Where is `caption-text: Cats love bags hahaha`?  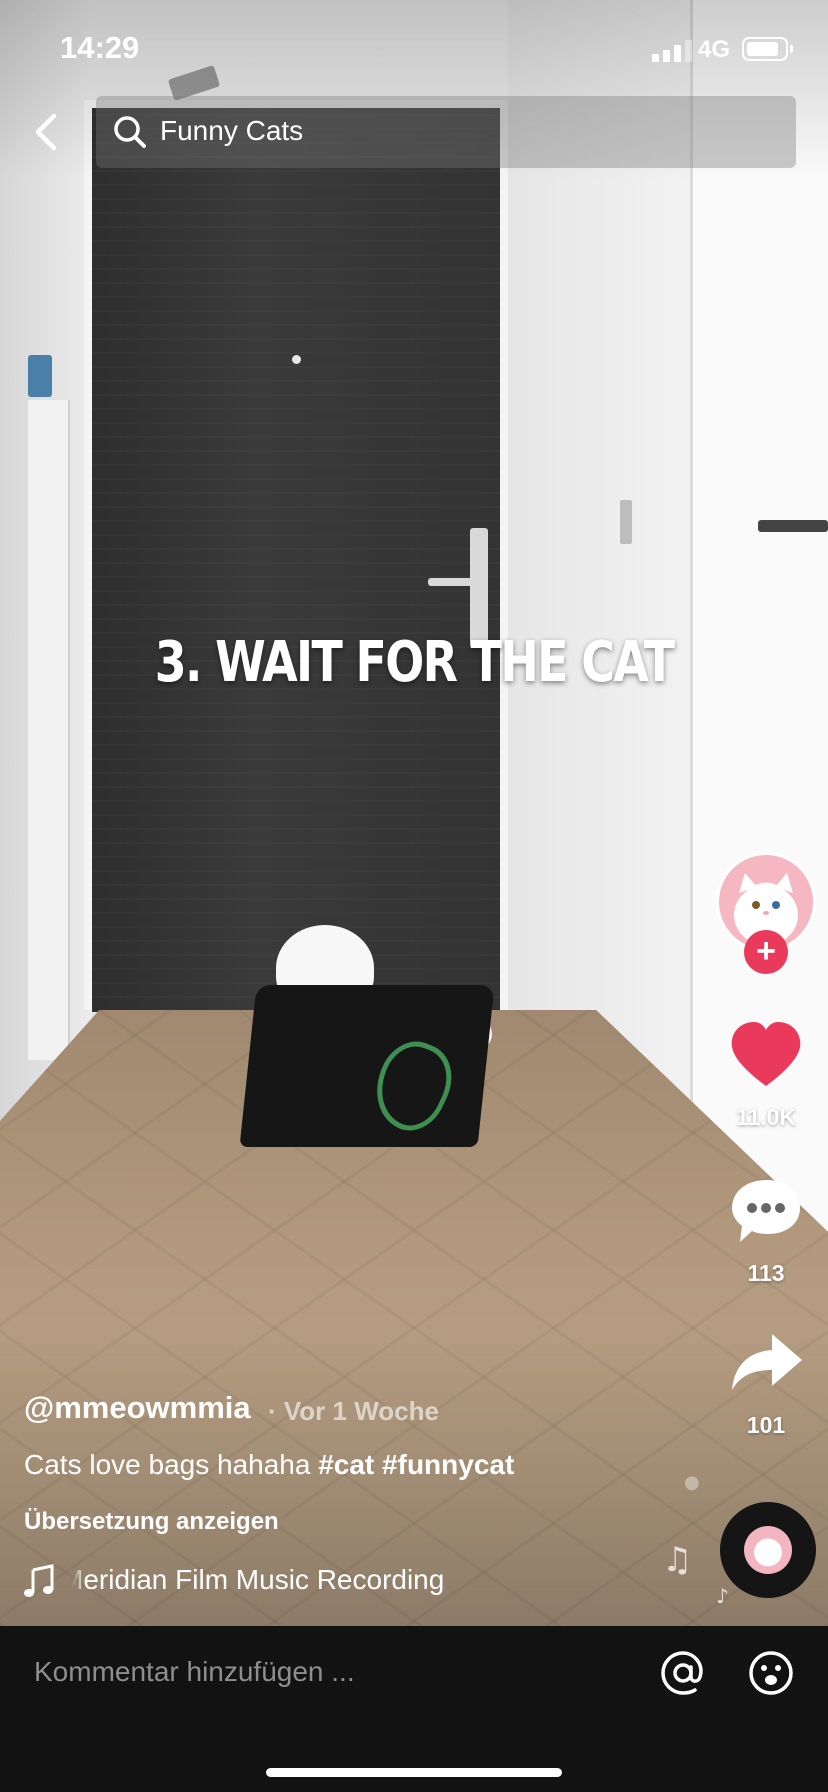
caption-text: Cats love bags hahaha is located at coordinates (171, 1464).